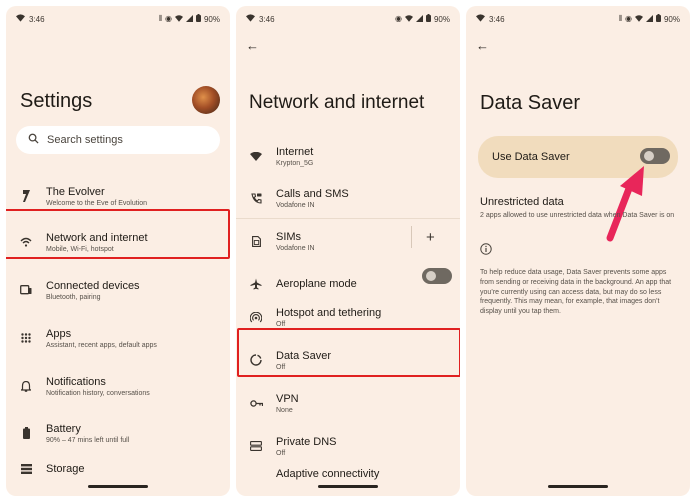  What do you see at coordinates (26, 338) in the screenshot?
I see `apps-icon` at bounding box center [26, 338].